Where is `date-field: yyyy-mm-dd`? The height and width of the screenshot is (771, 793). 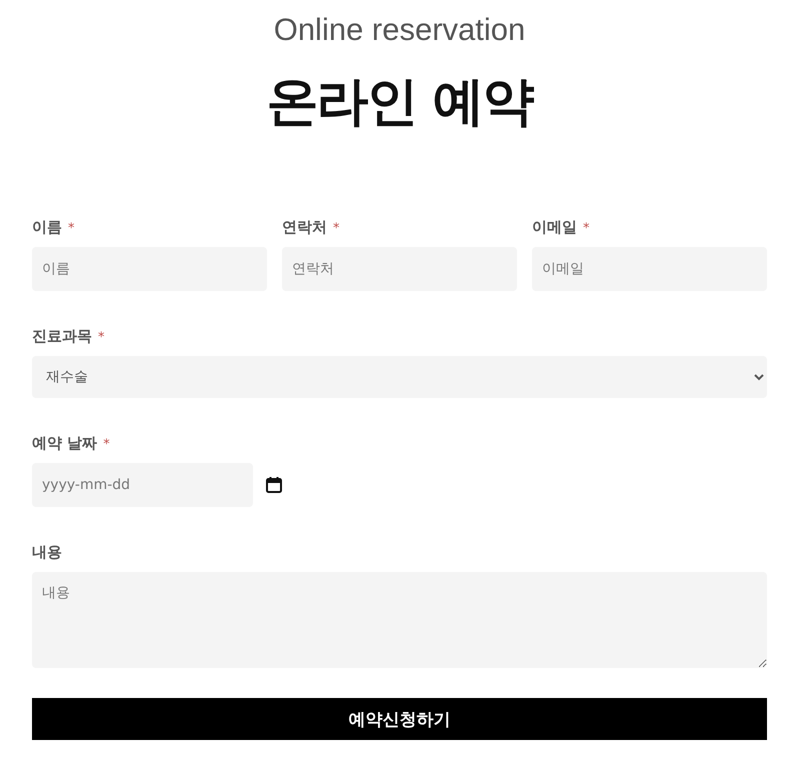
date-field: yyyy-mm-dd is located at coordinates (142, 485).